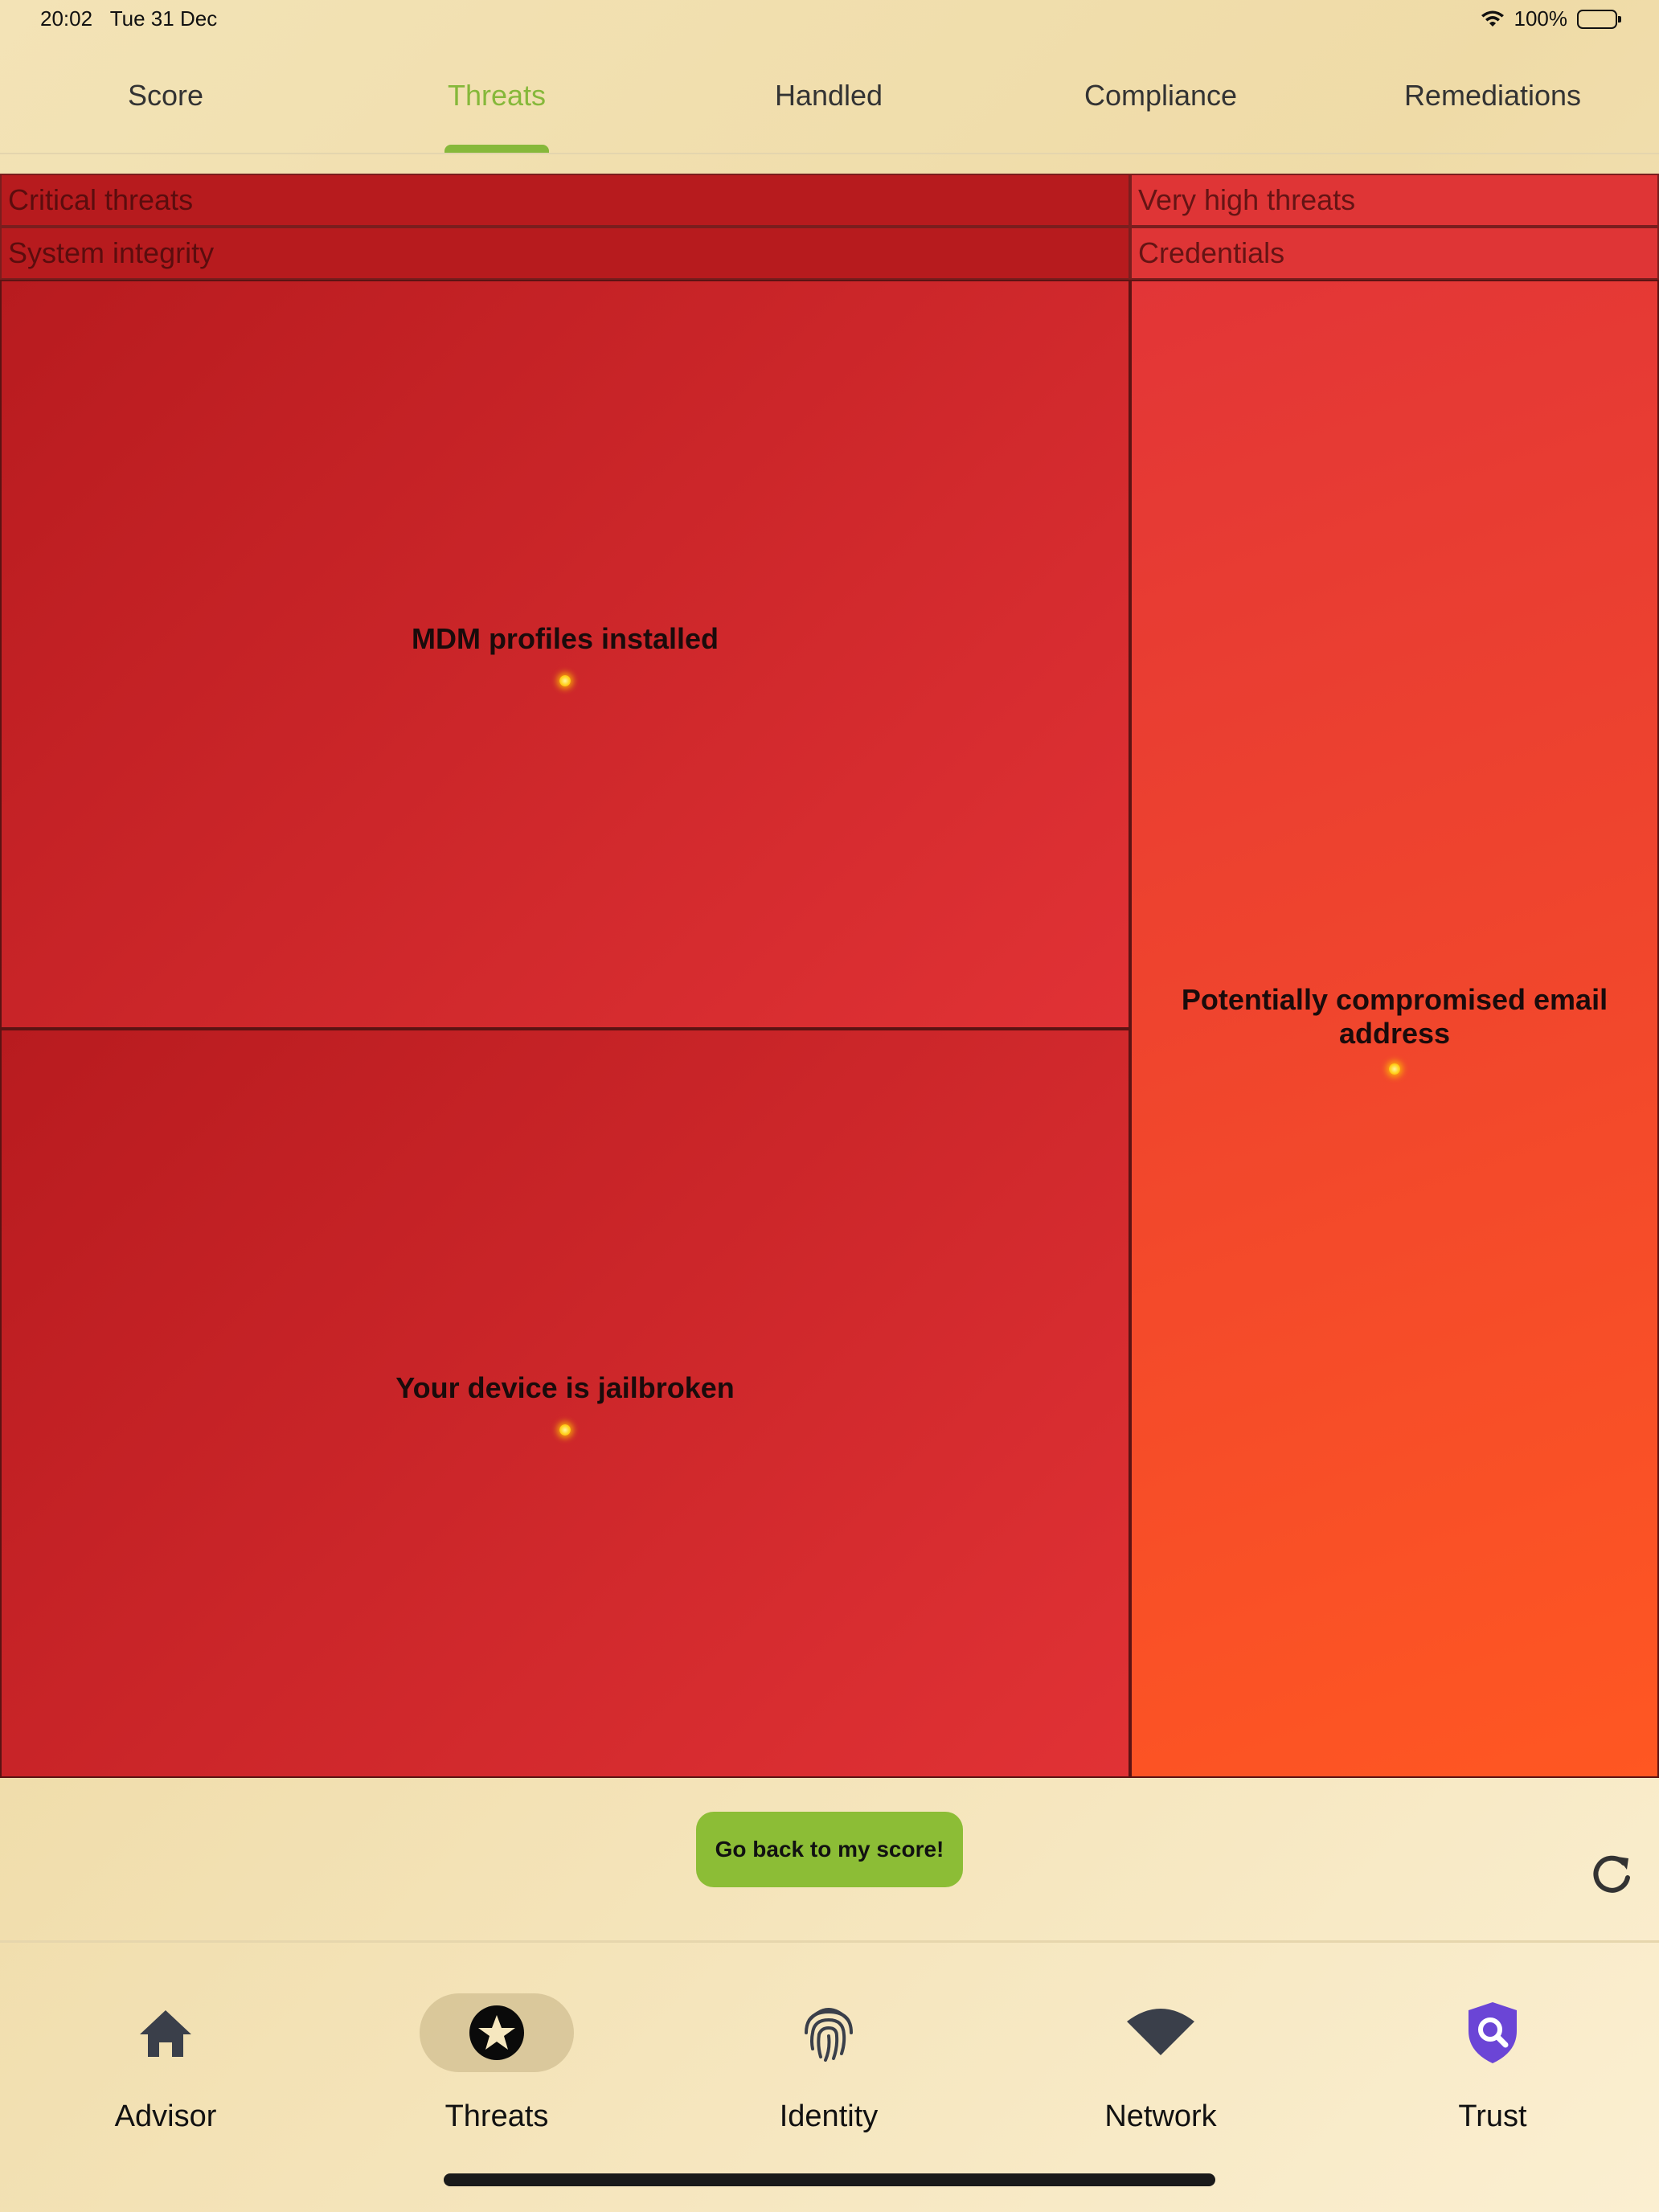  I want to click on credentials-header: Credentials, so click(1394, 253).